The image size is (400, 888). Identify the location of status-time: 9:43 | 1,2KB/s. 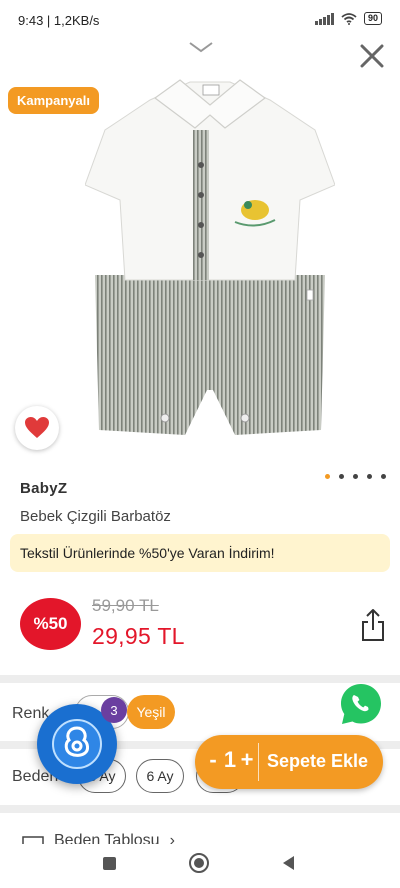
(59, 20).